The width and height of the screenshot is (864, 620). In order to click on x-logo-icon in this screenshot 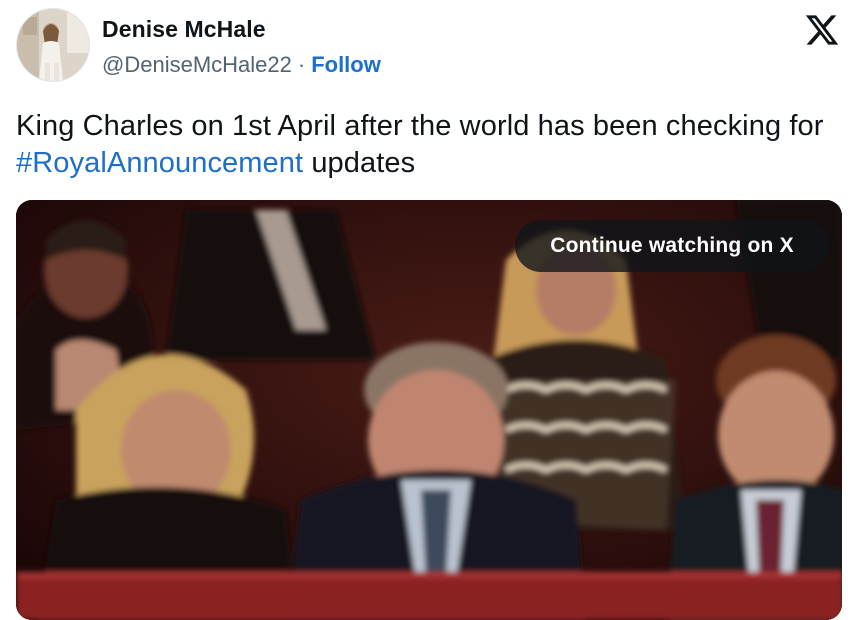, I will do `click(822, 30)`.